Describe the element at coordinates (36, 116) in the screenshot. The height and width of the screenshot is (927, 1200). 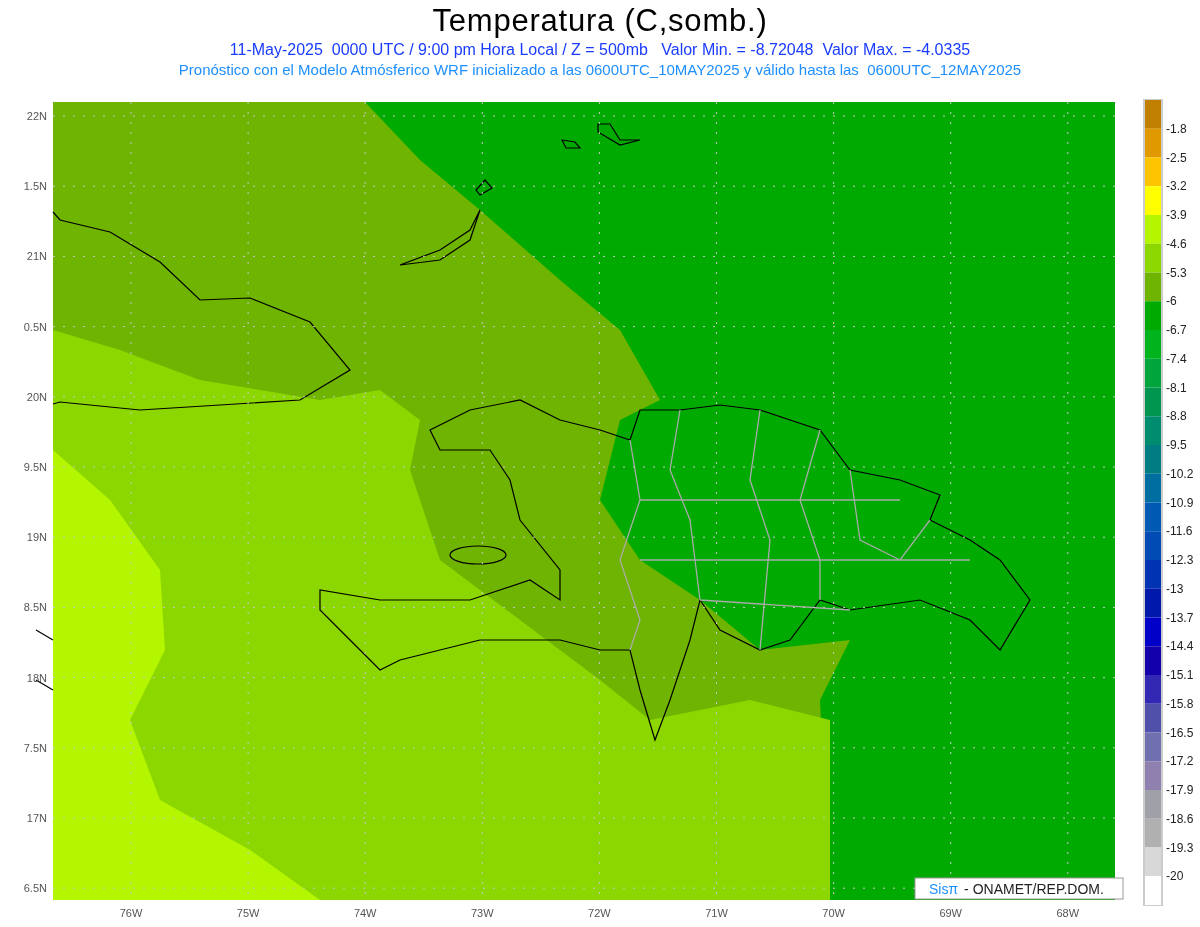
I see `latitude-label: 22N` at that location.